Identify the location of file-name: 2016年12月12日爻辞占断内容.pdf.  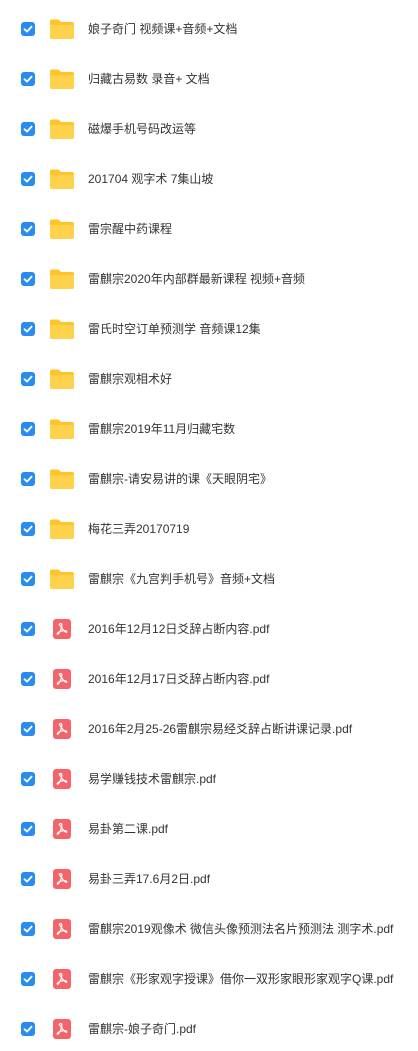
(250, 629).